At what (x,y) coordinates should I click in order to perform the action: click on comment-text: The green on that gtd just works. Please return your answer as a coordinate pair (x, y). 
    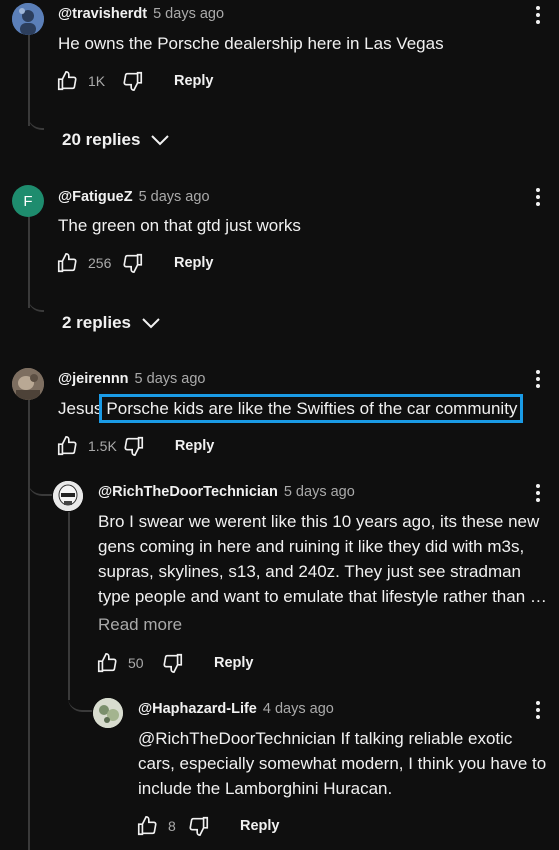
    Looking at the image, I should click on (179, 225).